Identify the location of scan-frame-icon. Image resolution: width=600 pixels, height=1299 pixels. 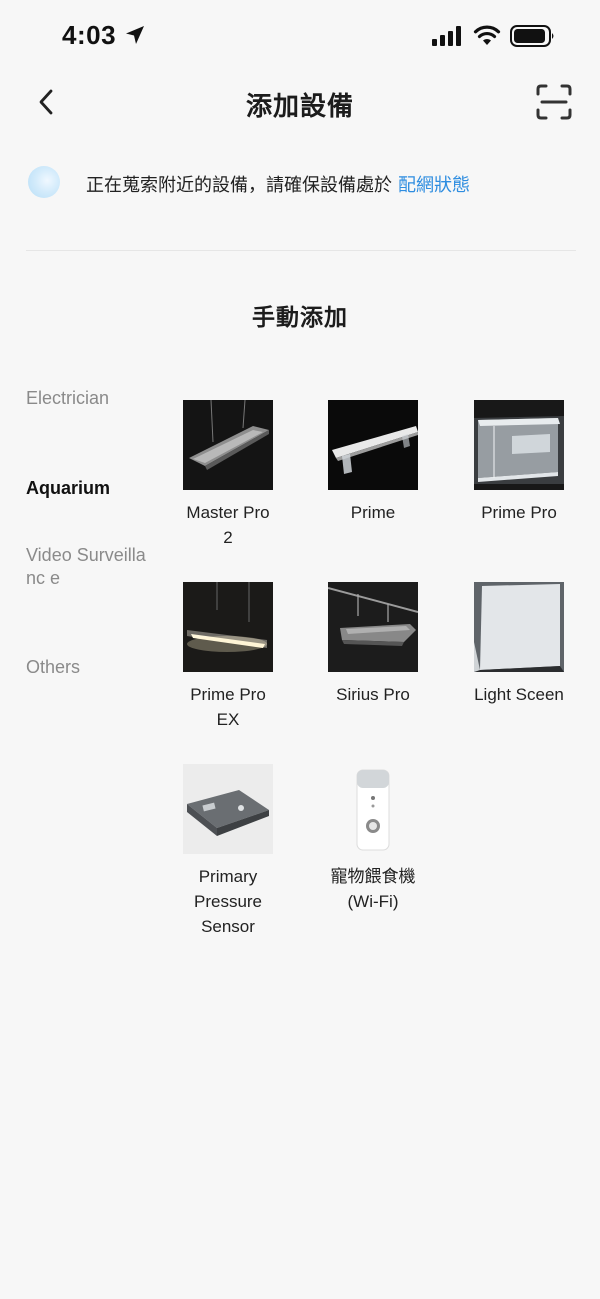
(554, 102).